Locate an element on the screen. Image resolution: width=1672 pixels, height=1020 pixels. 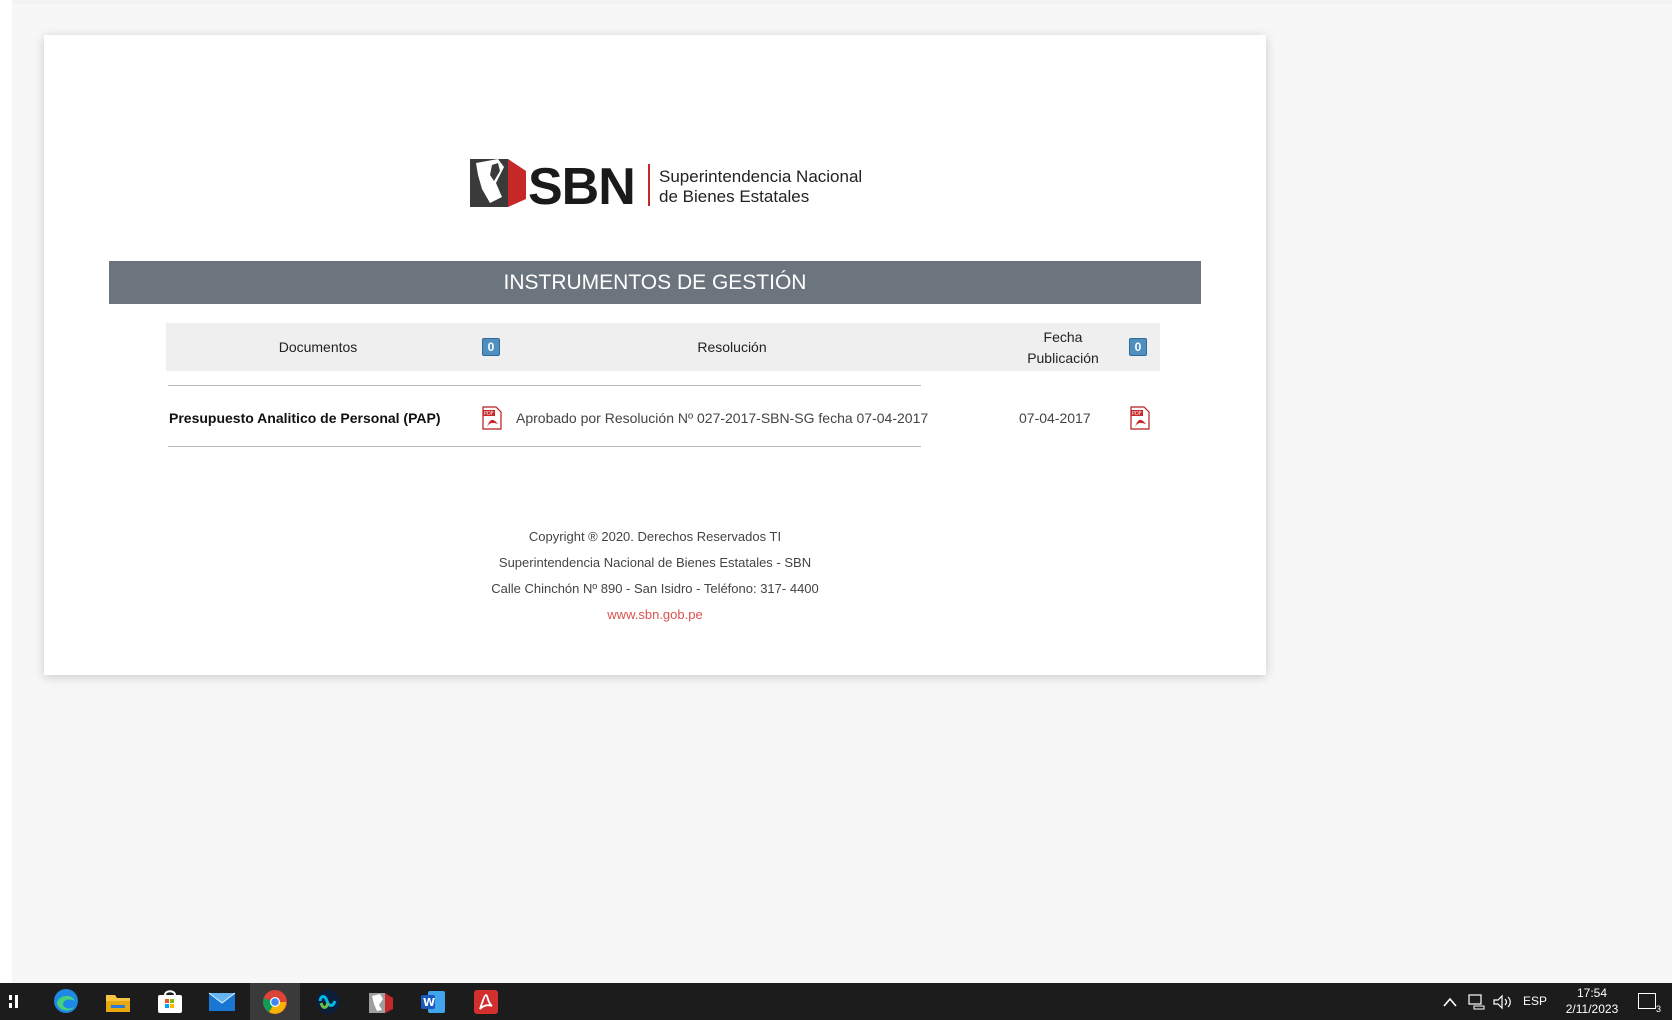
header-fecha-publicacion: Fecha Publicación is located at coordinates (1063, 348).